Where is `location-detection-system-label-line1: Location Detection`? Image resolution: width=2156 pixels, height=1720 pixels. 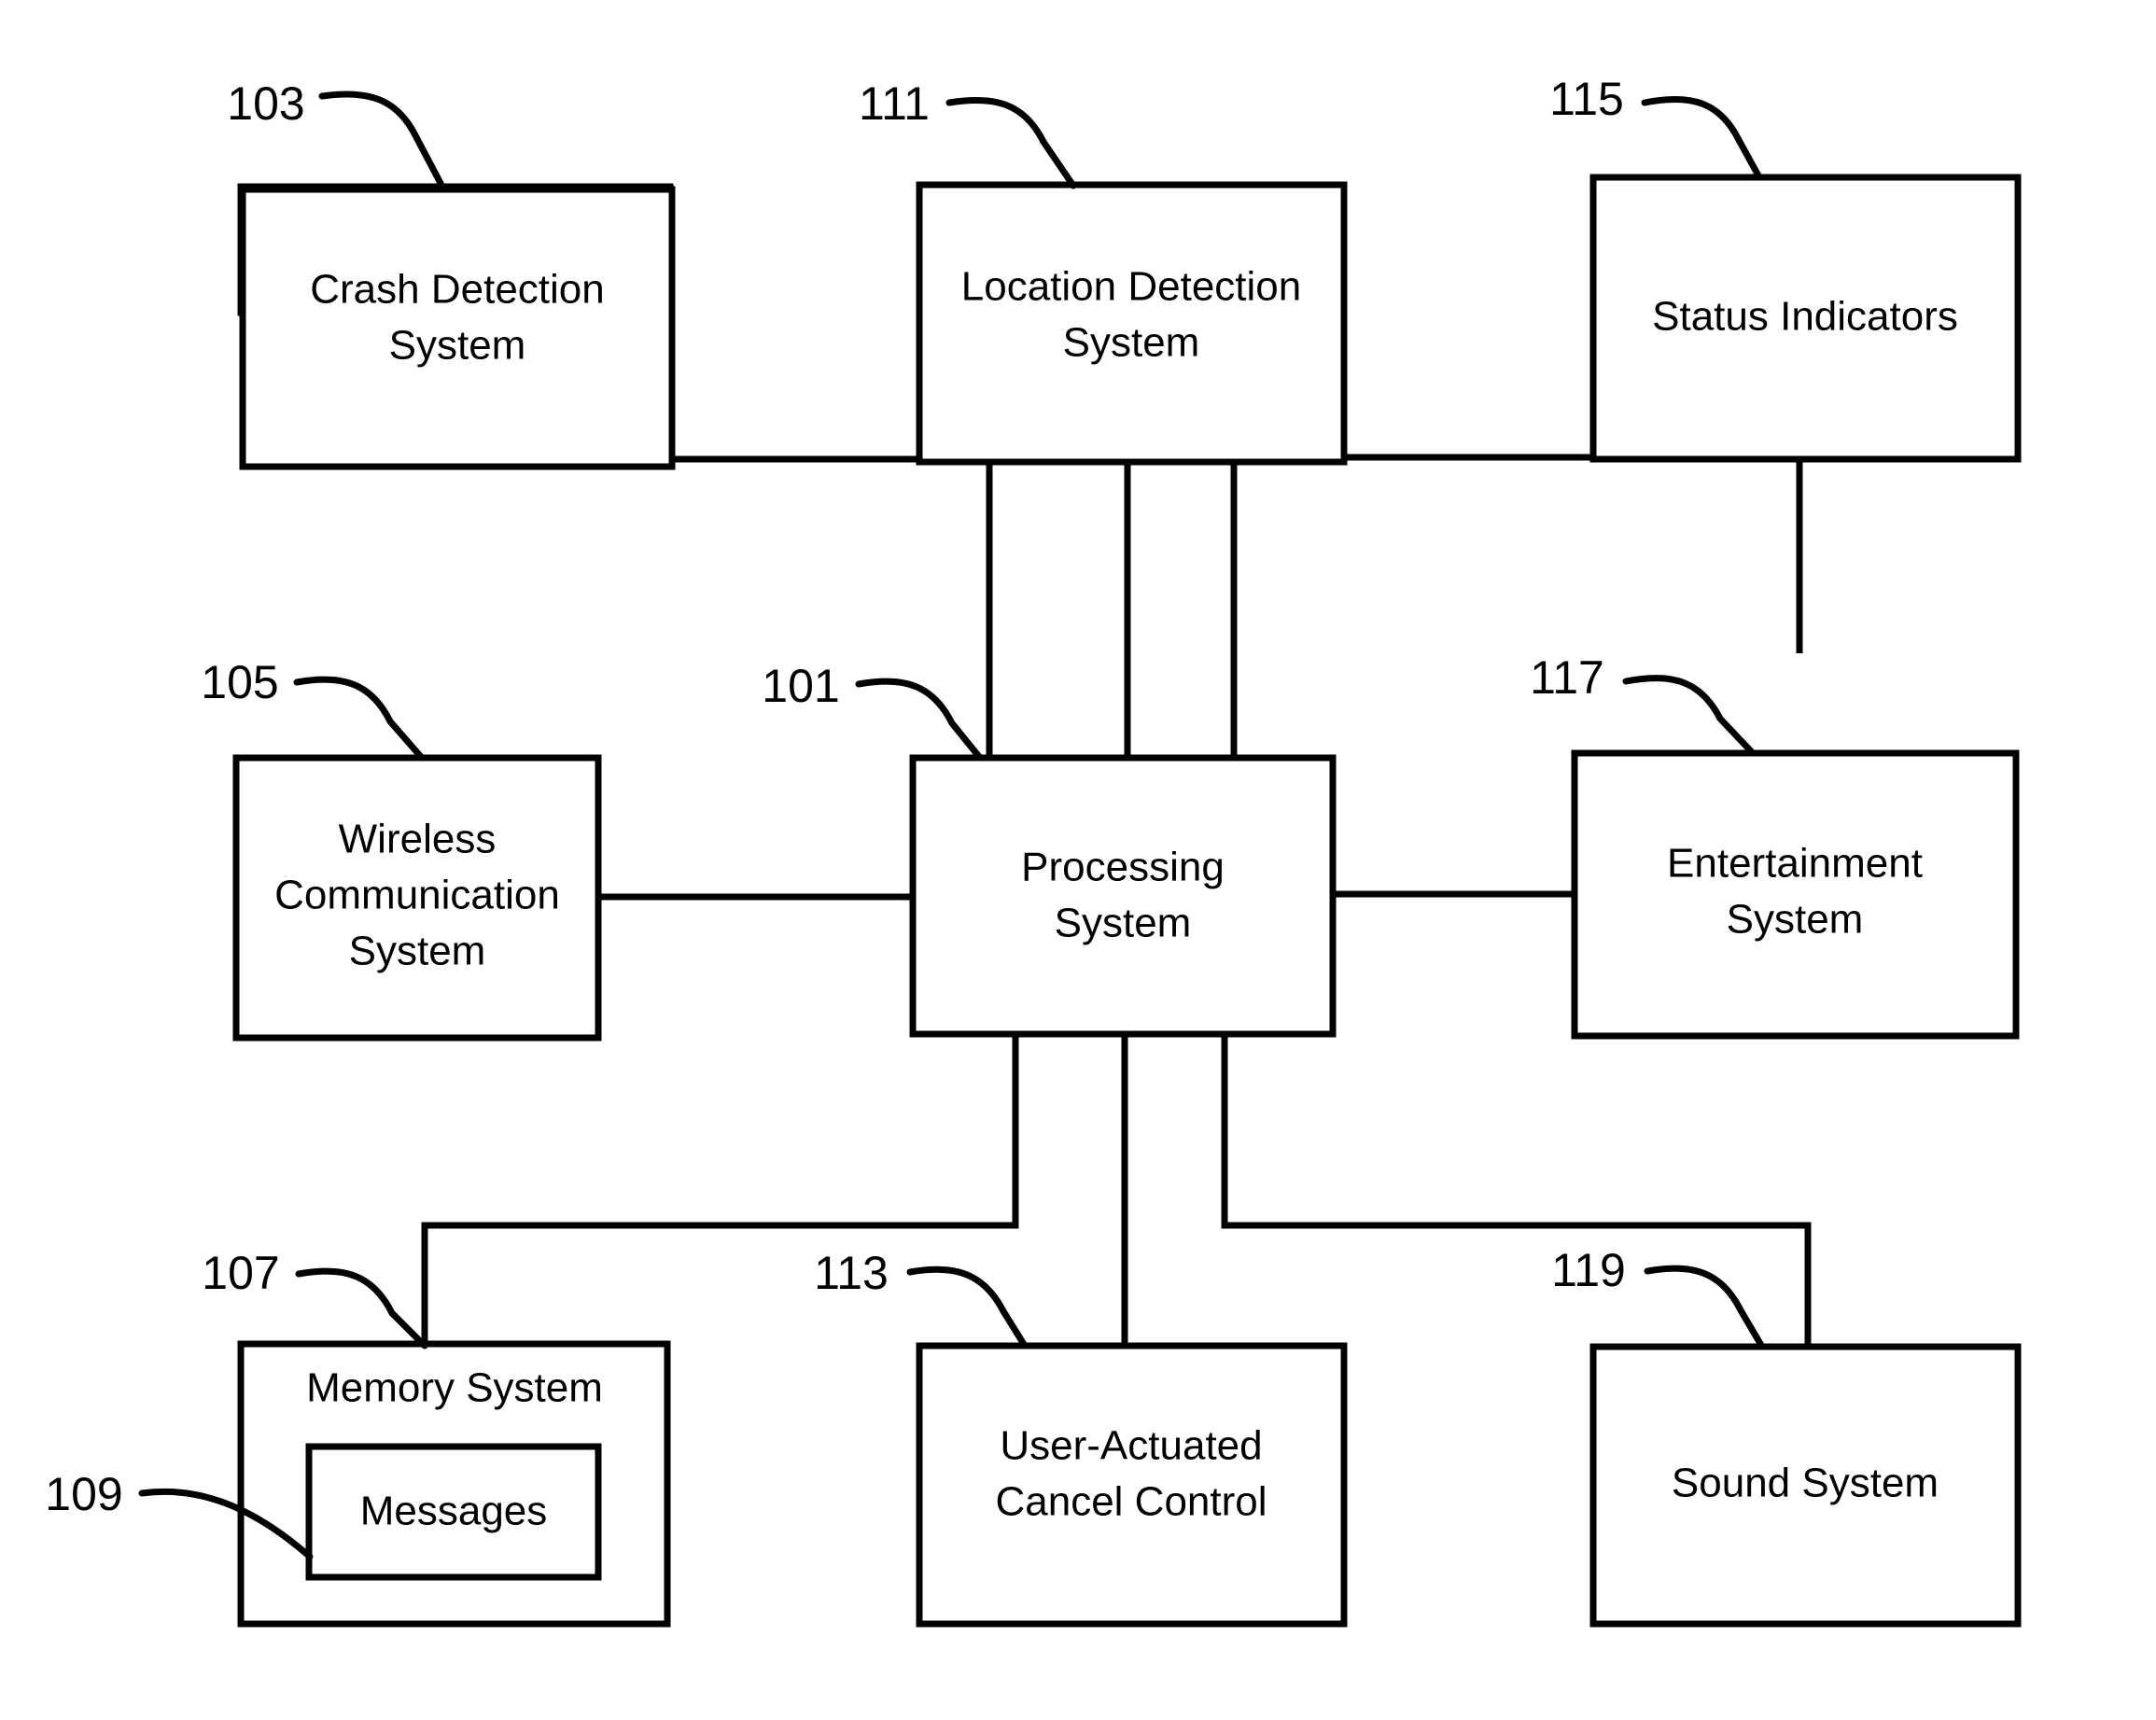
location-detection-system-label-line1: Location Detection is located at coordinates (1131, 287).